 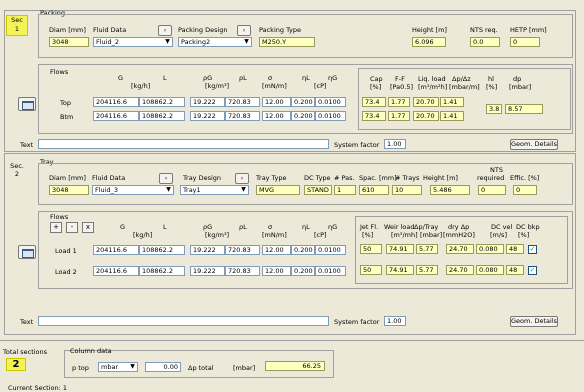 I want to click on btm-cap-field: 73.4, so click(x=374, y=116).